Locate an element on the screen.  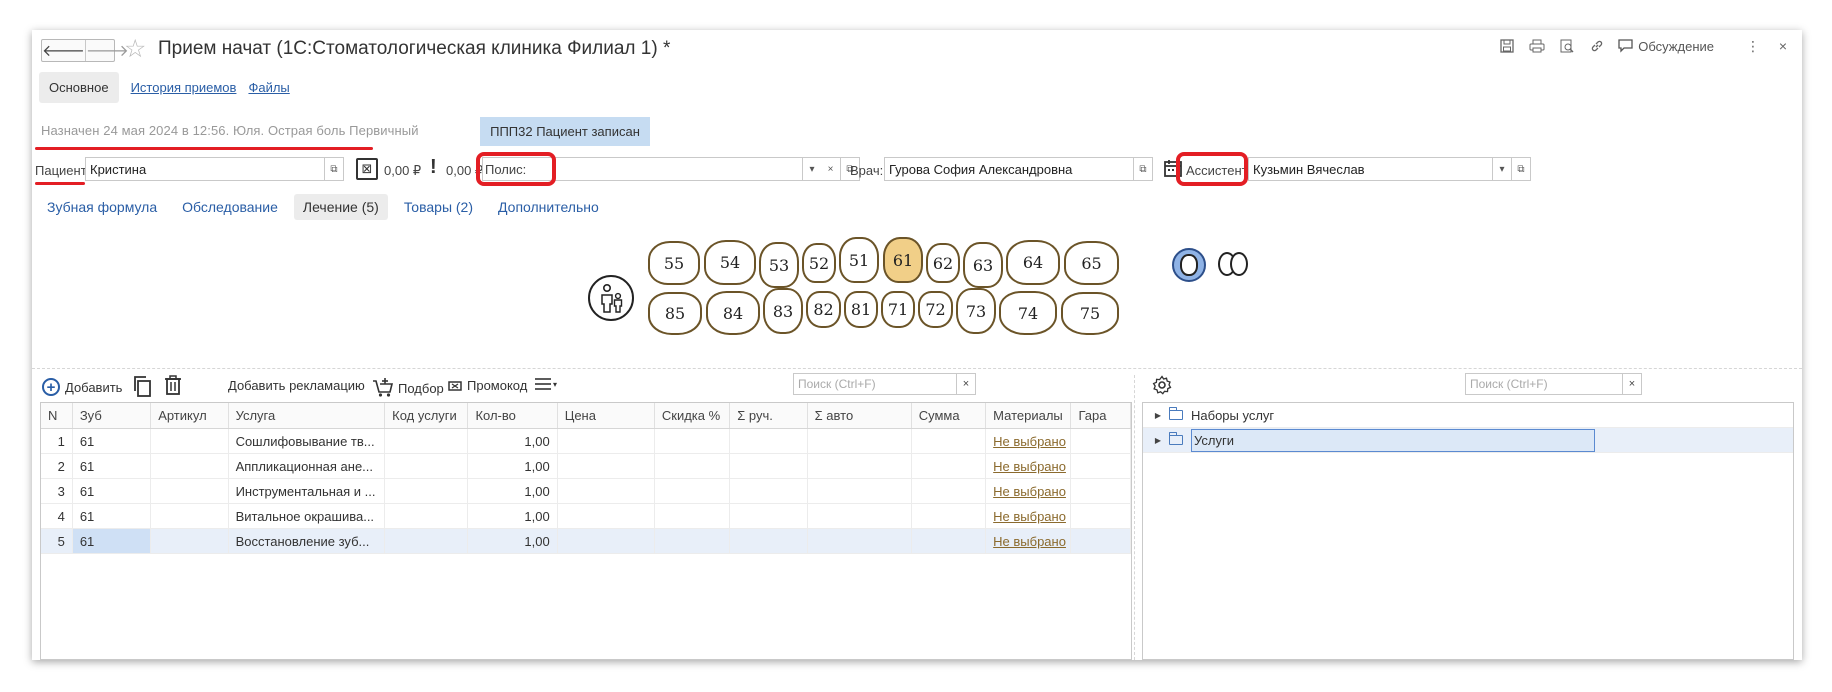
tooth-71: 71 is located at coordinates (898, 309).